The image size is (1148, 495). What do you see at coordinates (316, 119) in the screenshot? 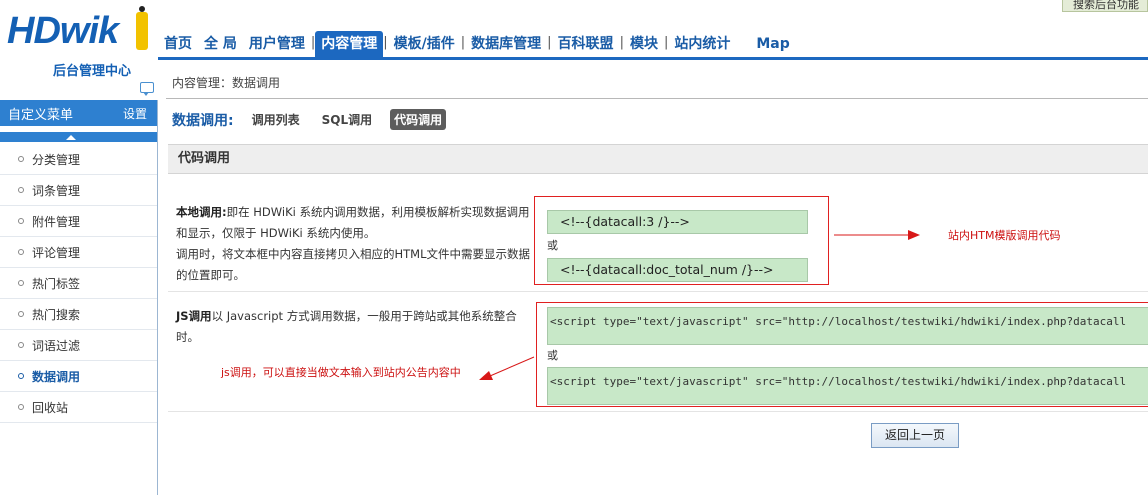
I see `sub-nav: 数据调用: 调用列表 SQL调用 代码调用` at bounding box center [316, 119].